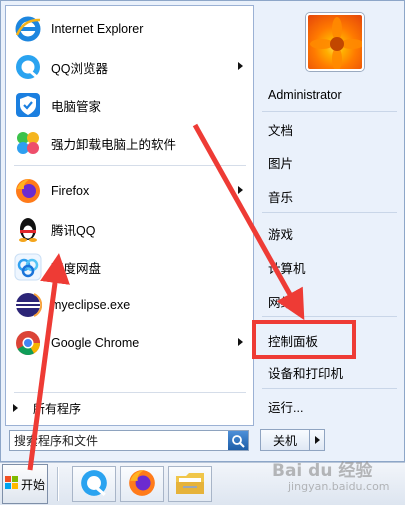 The image size is (405, 505). I want to click on program-label: Firefox, so click(70, 191).